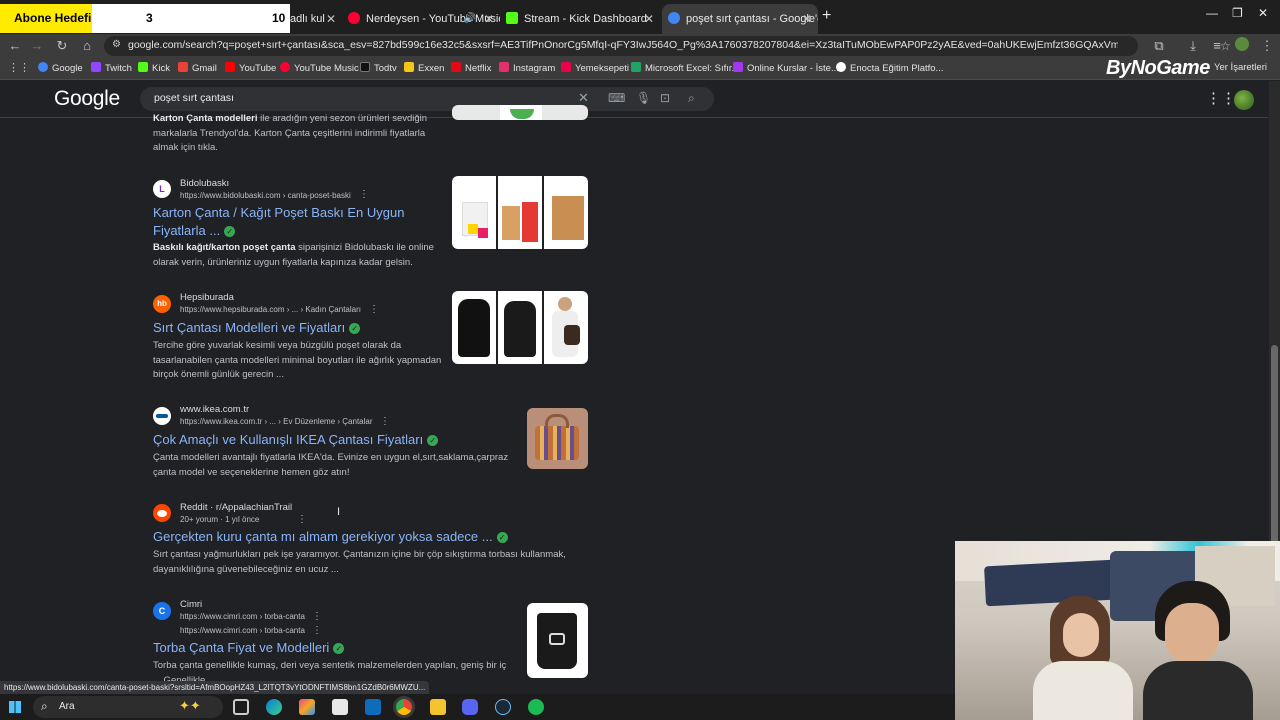 The height and width of the screenshot is (720, 1280). Describe the element at coordinates (1193, 46) in the screenshot. I see `download-icon: ⤓` at that location.